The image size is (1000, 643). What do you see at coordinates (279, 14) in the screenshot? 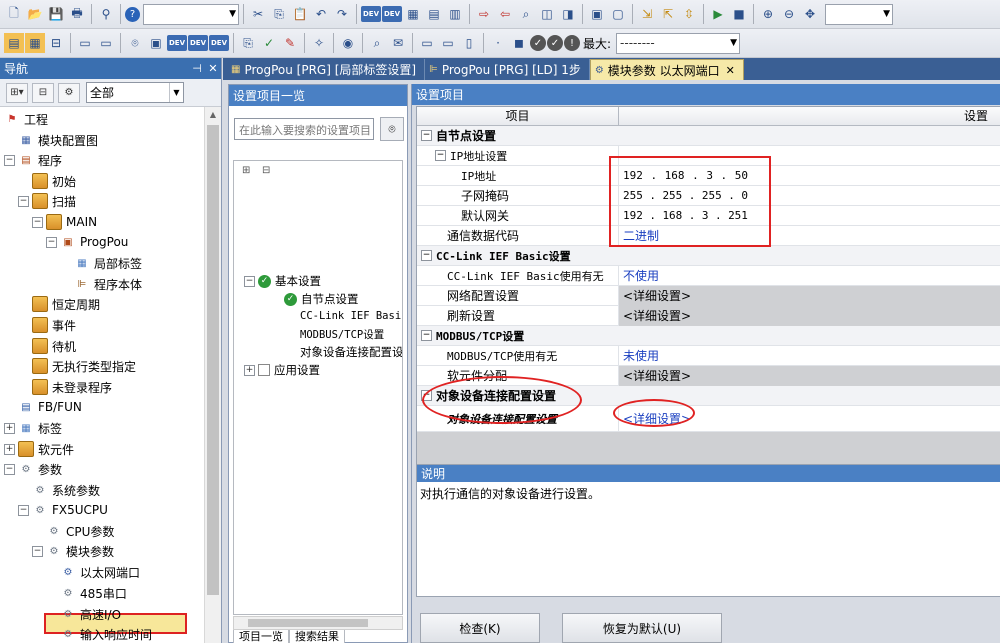
I see `copy-icon: ⎘` at bounding box center [279, 14].